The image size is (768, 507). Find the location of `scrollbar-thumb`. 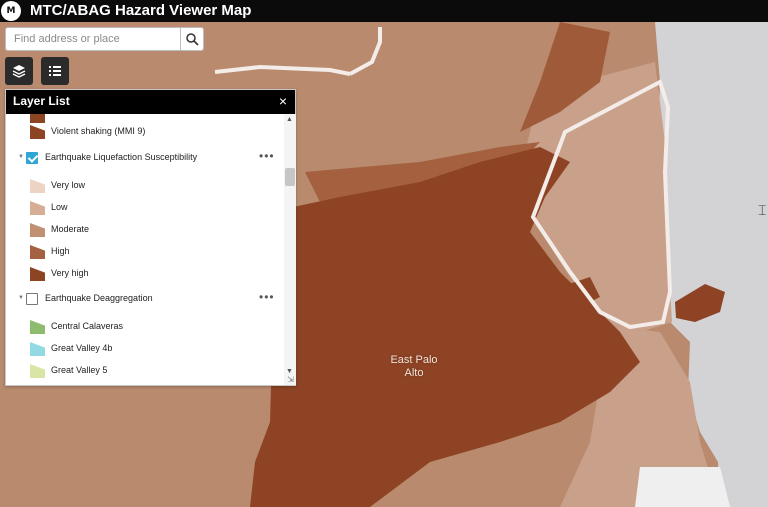

scrollbar-thumb is located at coordinates (290, 177).